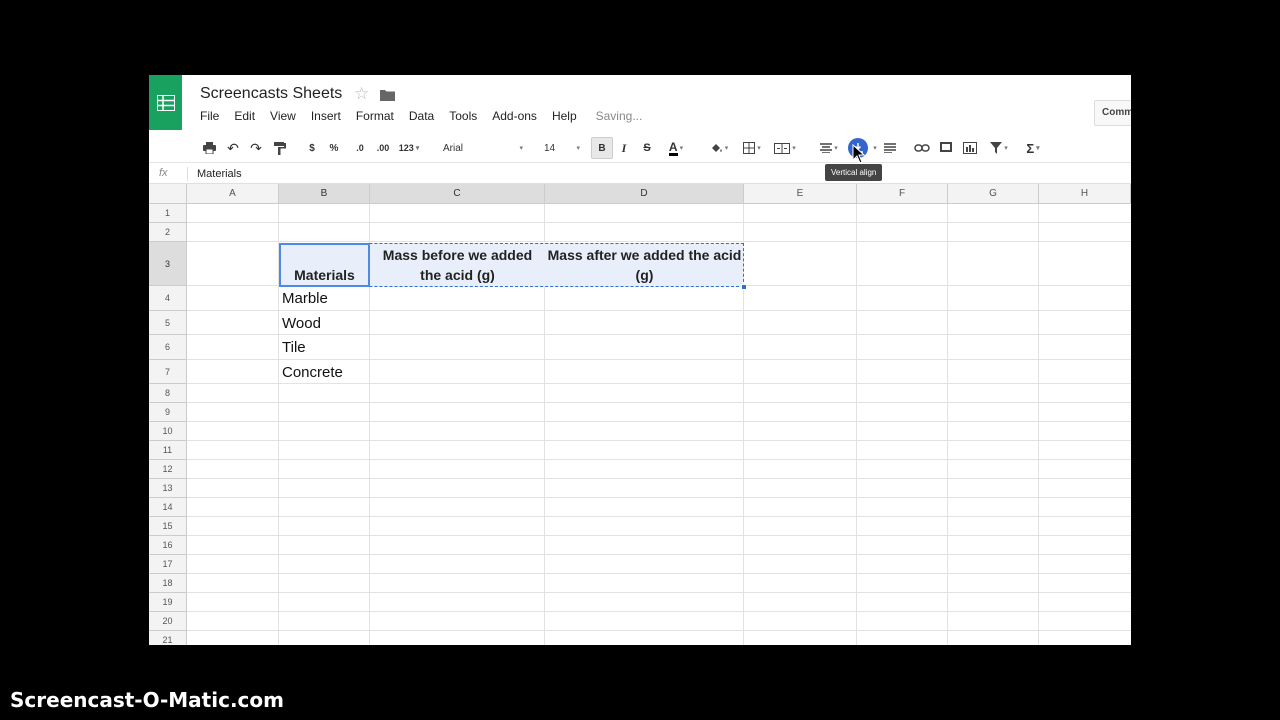  What do you see at coordinates (168, 372) in the screenshot?
I see `row-header-7: 7` at bounding box center [168, 372].